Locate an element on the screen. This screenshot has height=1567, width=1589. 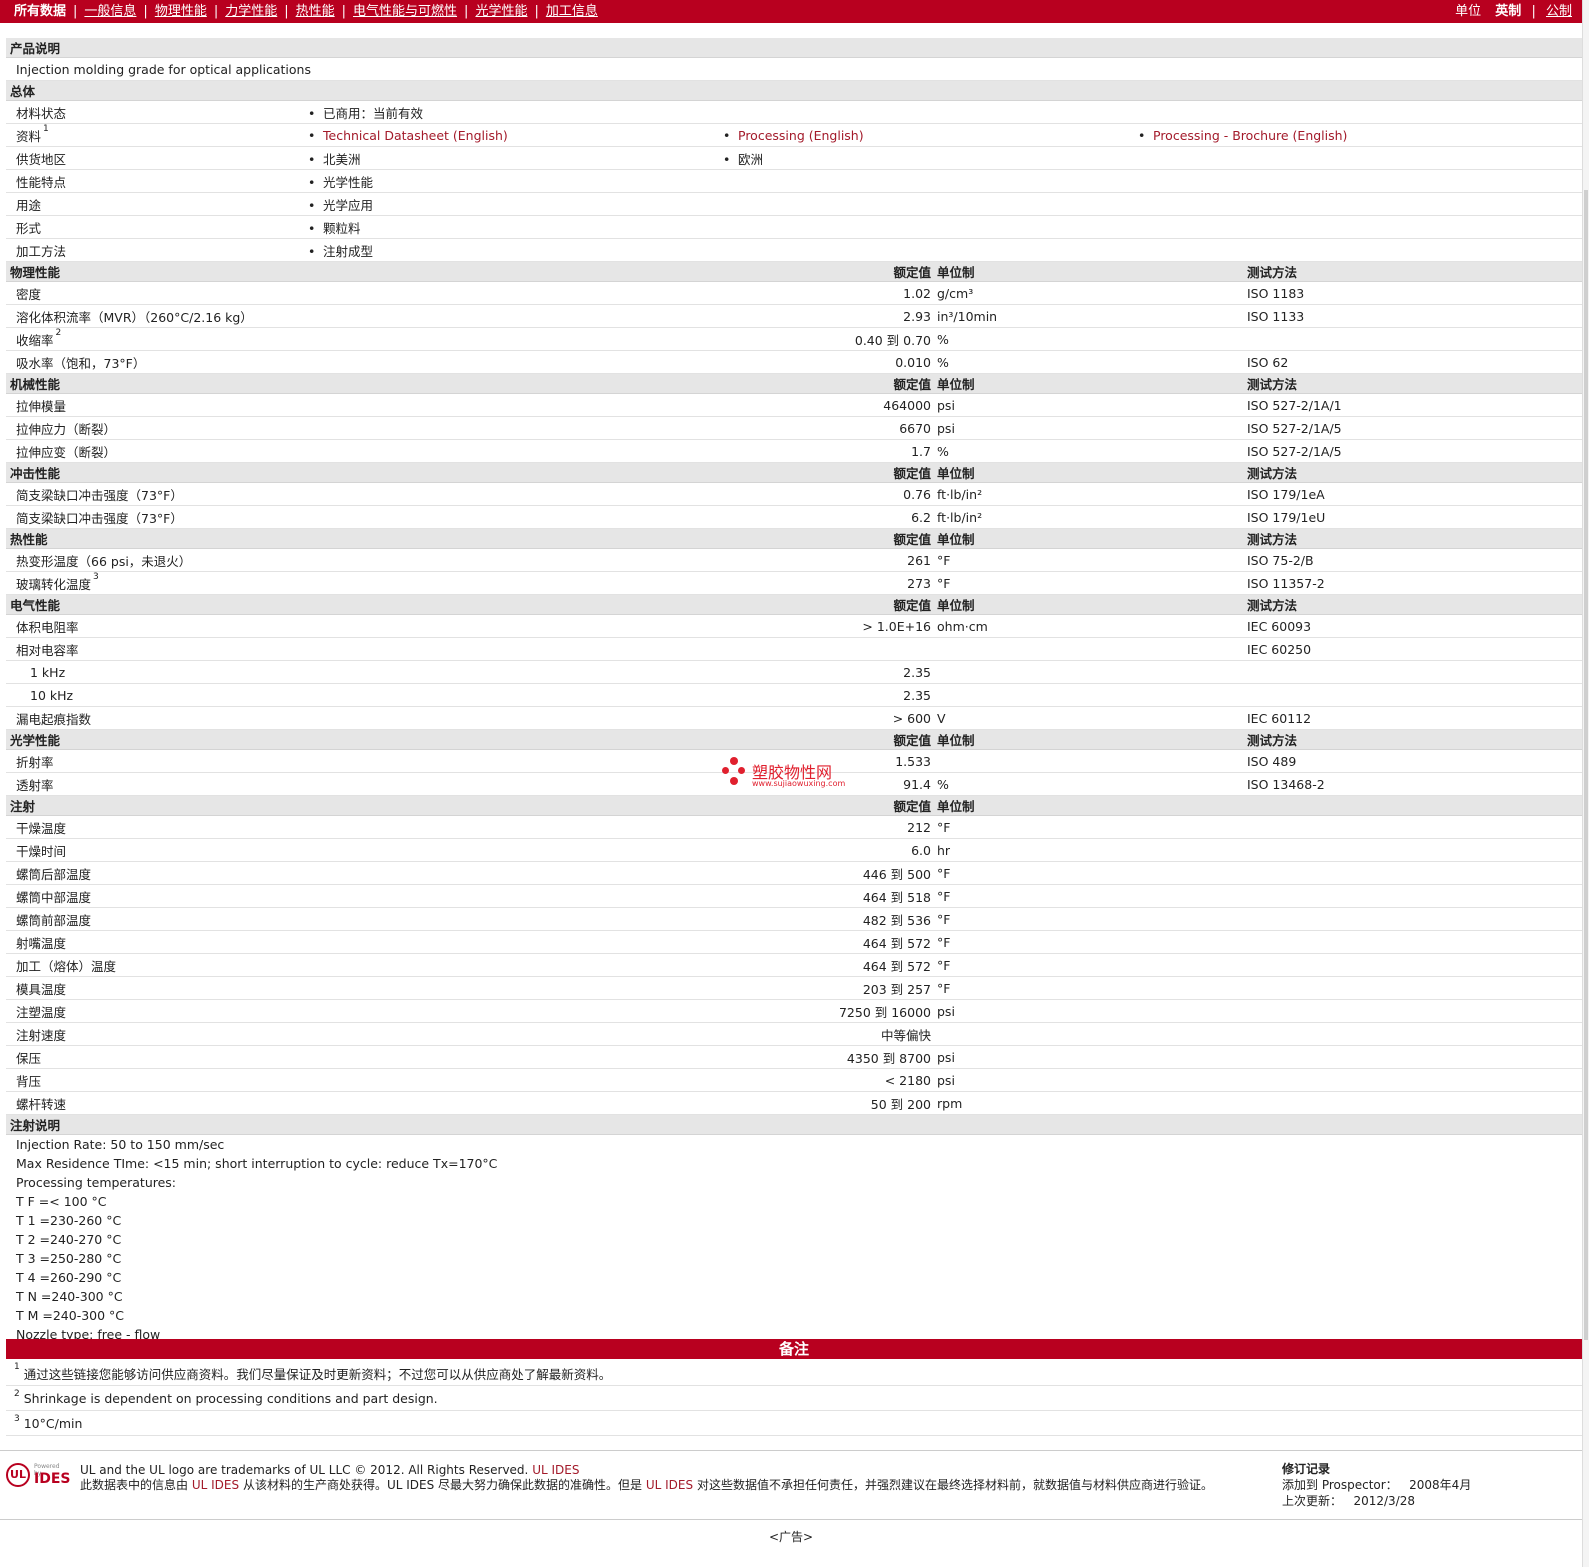
section-title: 机械性能 is located at coordinates (157, 383).